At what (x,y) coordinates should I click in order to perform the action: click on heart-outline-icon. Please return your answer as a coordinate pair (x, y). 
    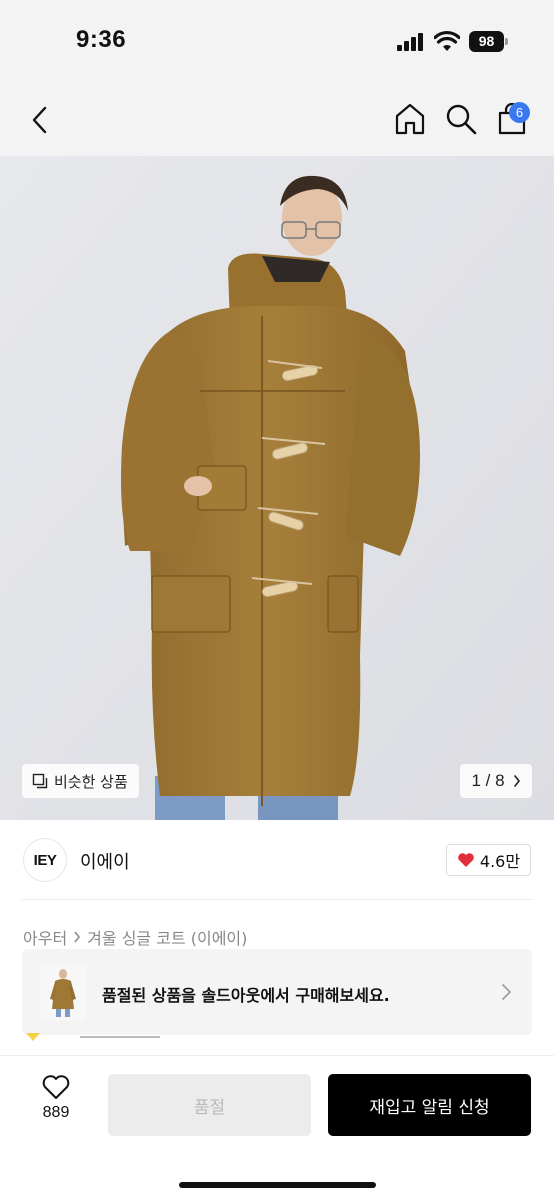
    Looking at the image, I should click on (56, 1087).